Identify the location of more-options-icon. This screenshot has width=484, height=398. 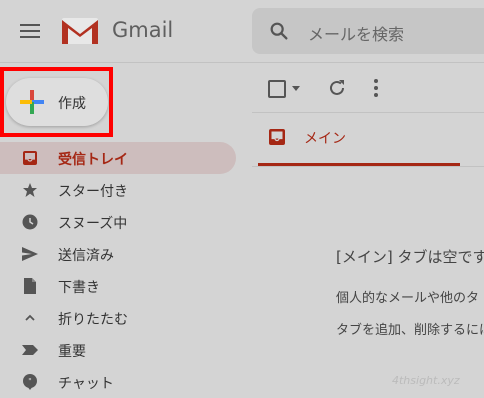
(376, 88).